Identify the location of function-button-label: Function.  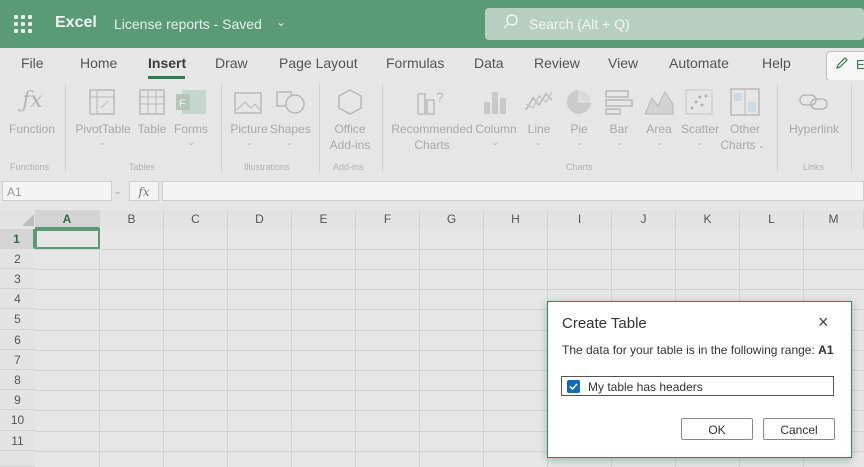
(32, 129).